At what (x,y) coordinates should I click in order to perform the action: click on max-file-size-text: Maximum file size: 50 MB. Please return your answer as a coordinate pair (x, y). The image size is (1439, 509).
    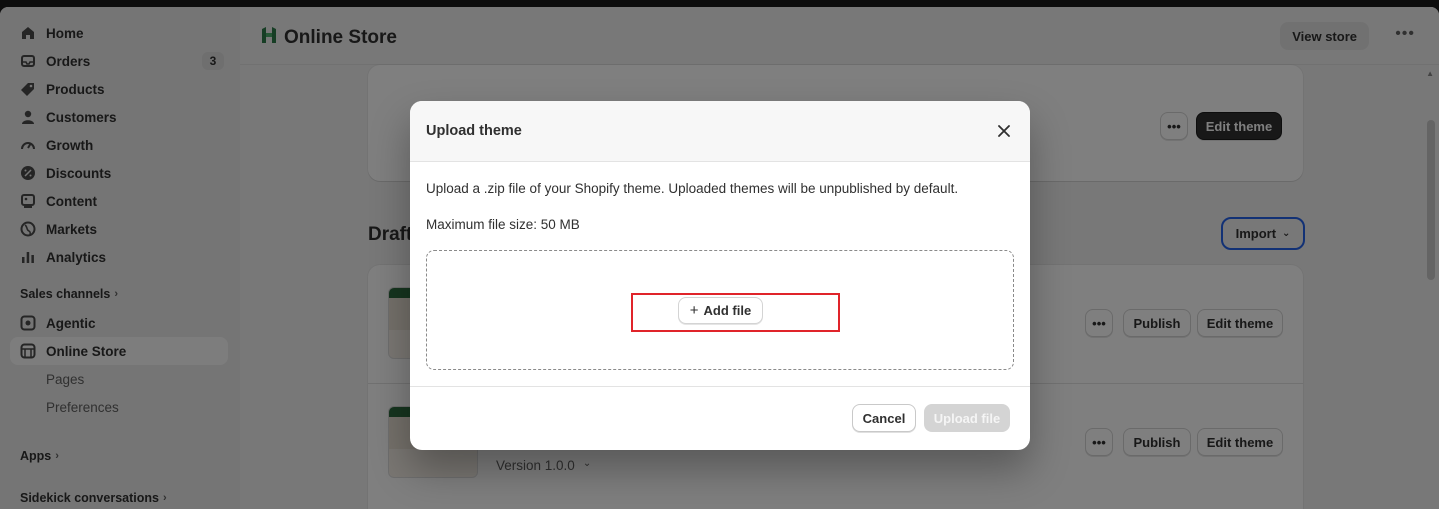
    Looking at the image, I should click on (503, 224).